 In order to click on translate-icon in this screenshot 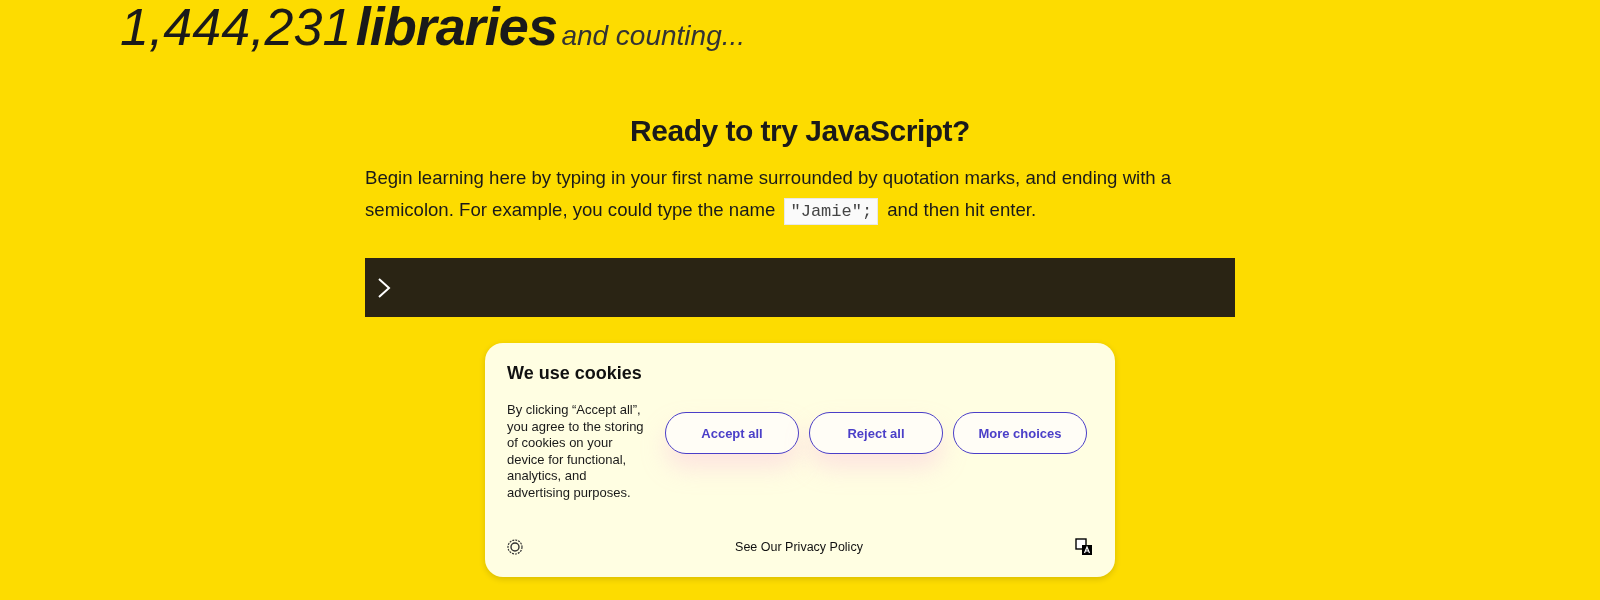, I will do `click(1084, 547)`.